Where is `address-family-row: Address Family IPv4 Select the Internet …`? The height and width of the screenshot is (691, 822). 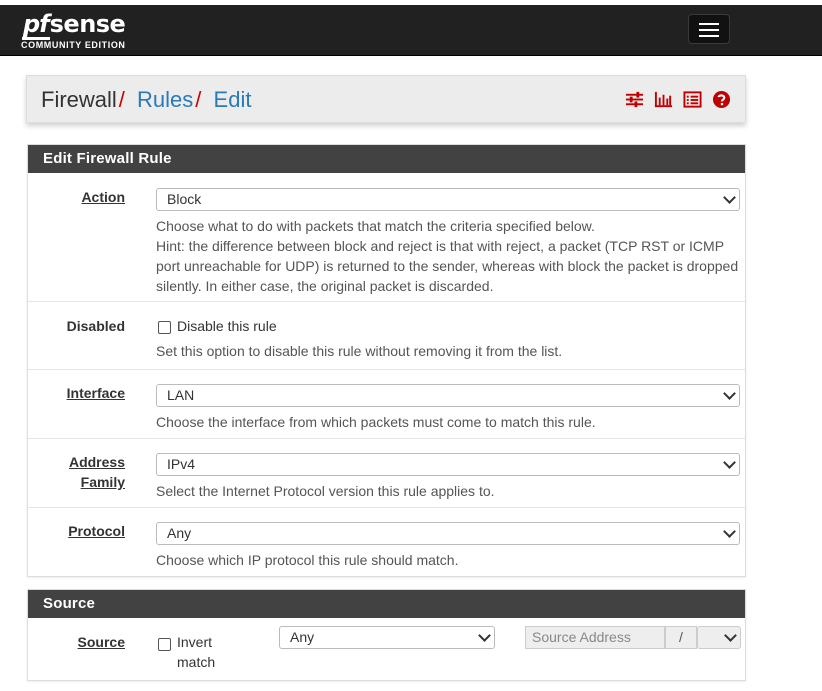
address-family-row: Address Family IPv4 Select the Internet … is located at coordinates (386, 473).